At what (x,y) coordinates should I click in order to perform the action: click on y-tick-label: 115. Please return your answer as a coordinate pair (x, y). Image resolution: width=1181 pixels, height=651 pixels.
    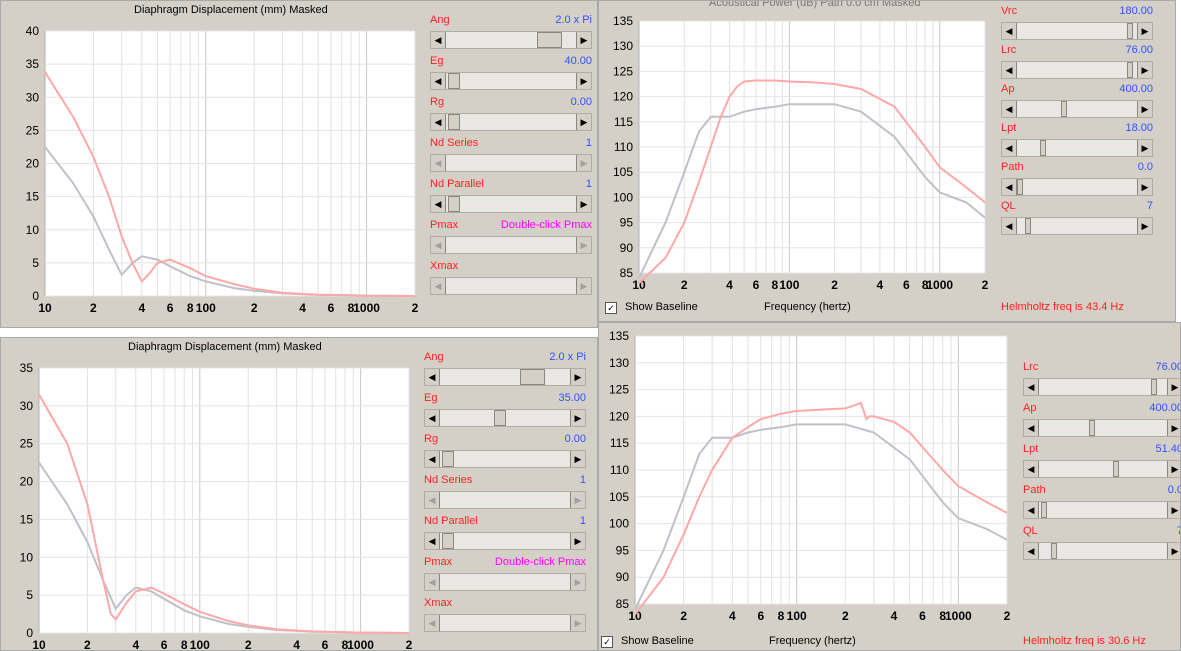
    Looking at the image, I should click on (619, 443).